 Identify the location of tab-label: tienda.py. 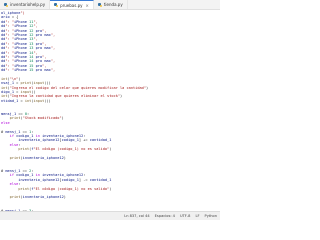
(113, 4).